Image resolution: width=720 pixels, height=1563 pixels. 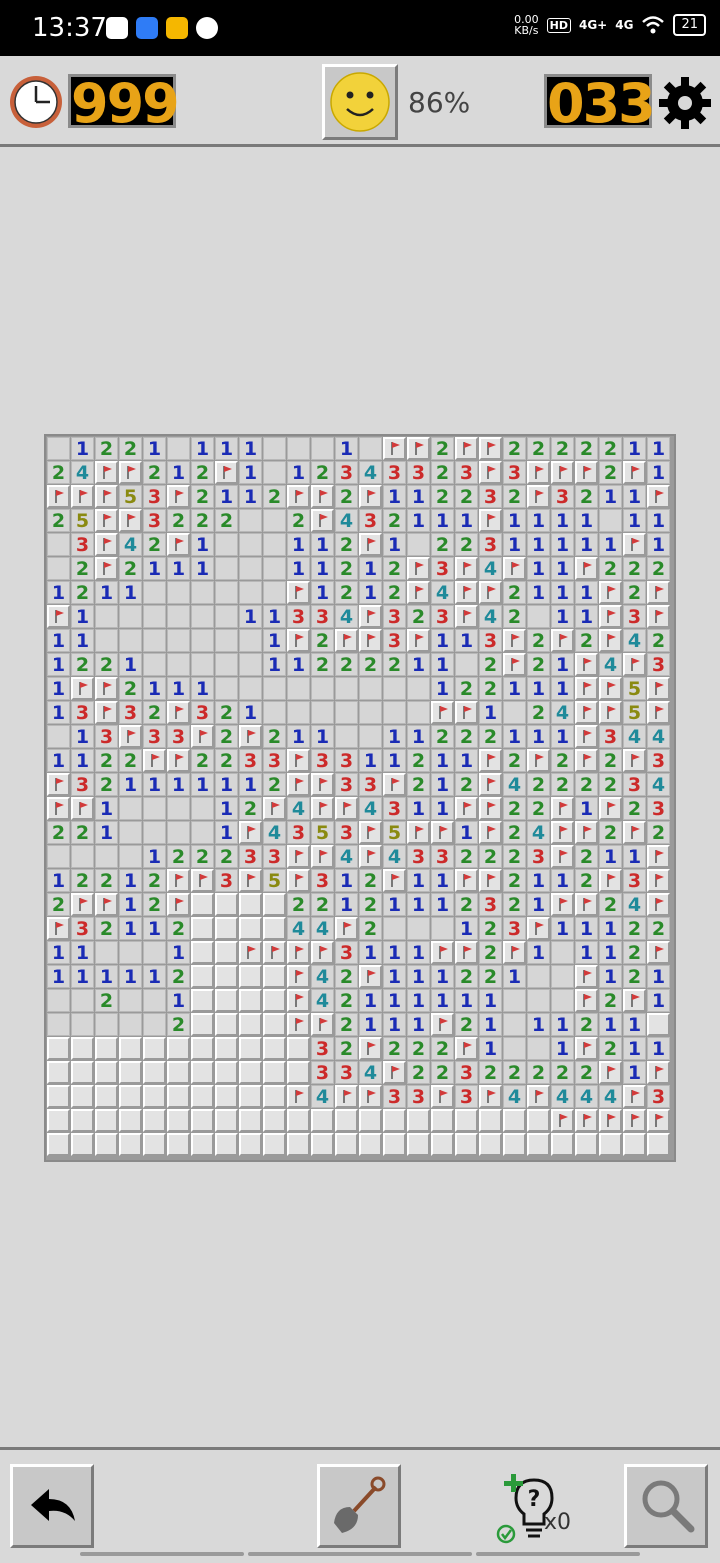 I want to click on dig-mode-button, so click(x=359, y=1506).